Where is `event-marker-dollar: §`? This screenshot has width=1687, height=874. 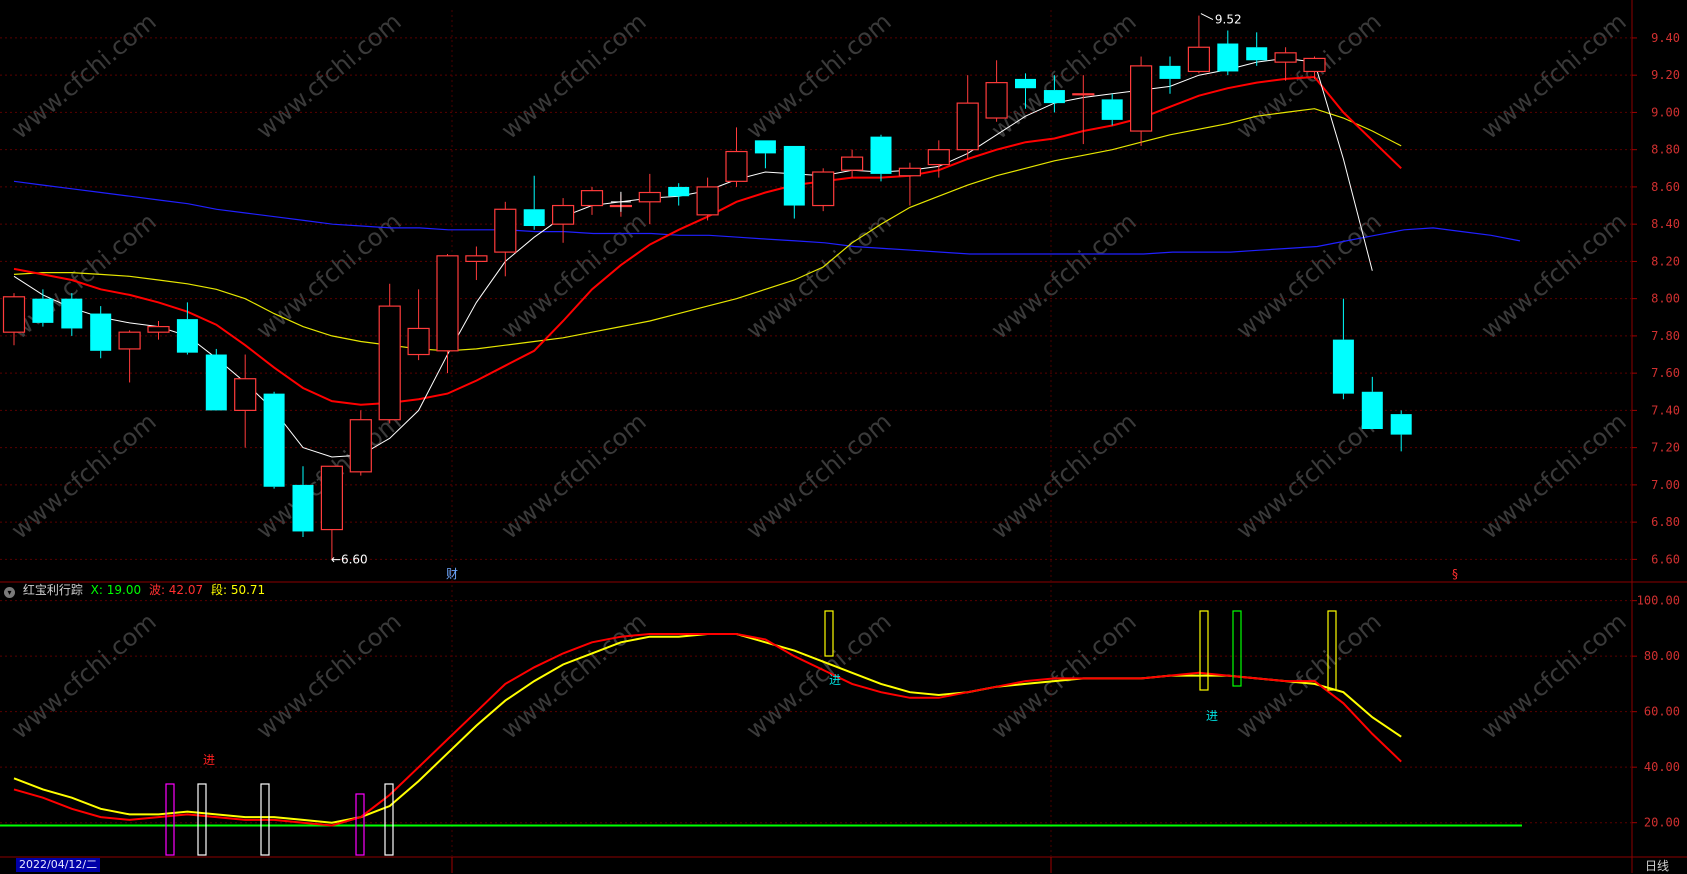
event-marker-dollar: § is located at coordinates (1455, 574).